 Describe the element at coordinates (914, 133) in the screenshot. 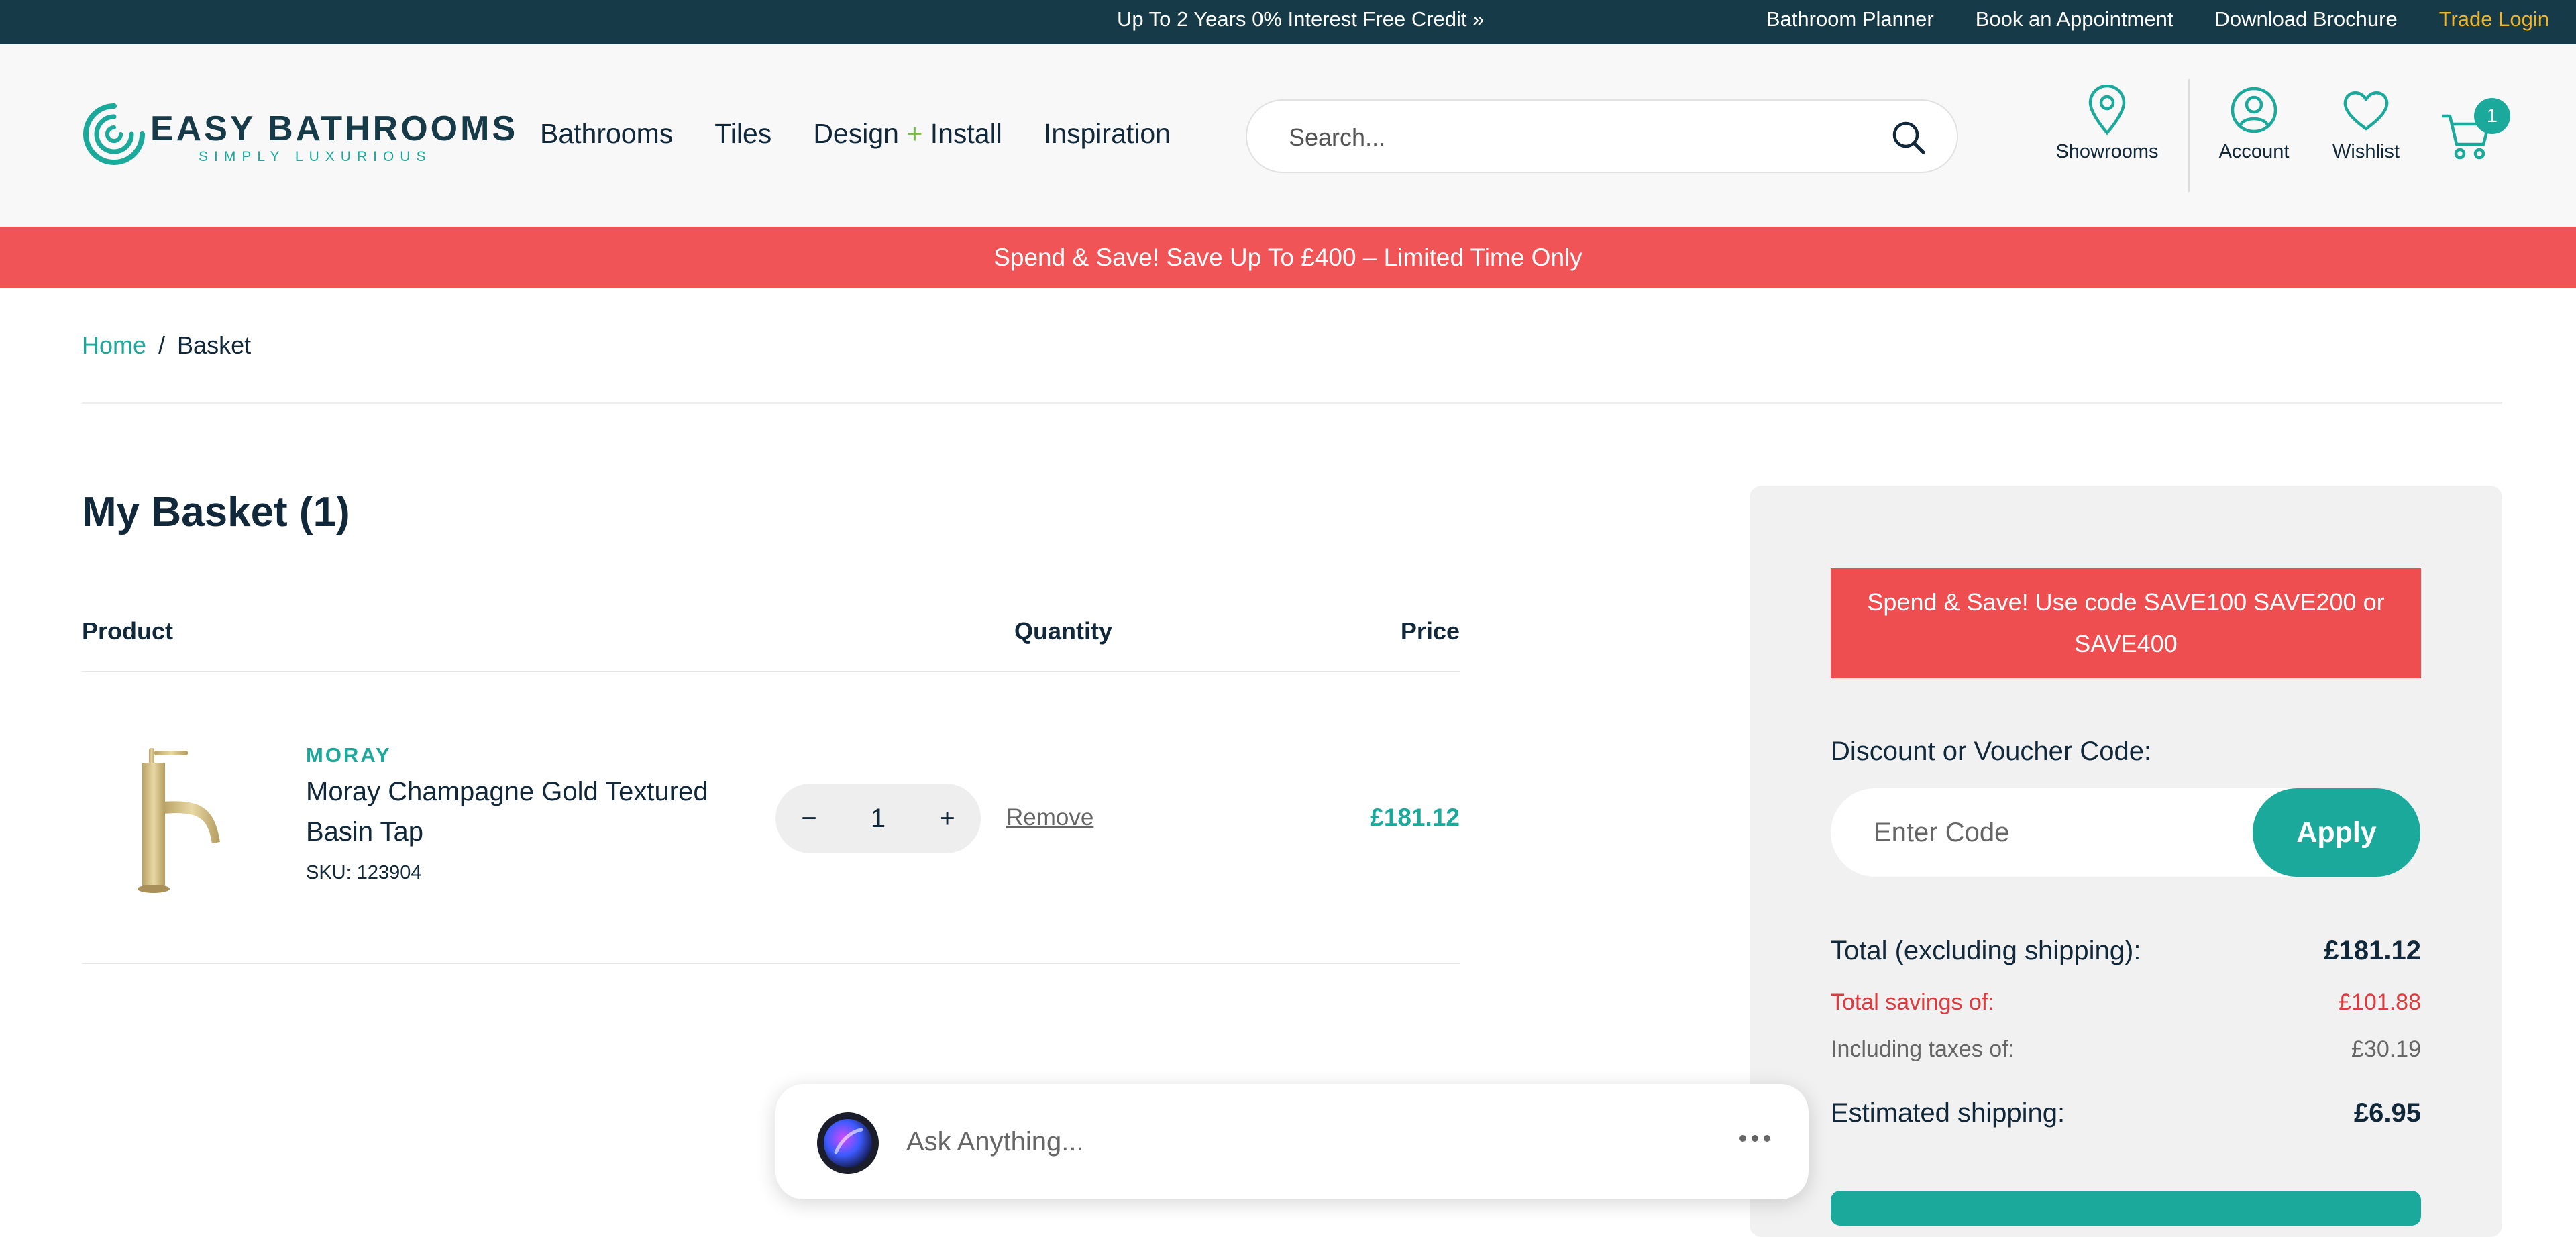

I see `nav-plus-sign: +` at that location.